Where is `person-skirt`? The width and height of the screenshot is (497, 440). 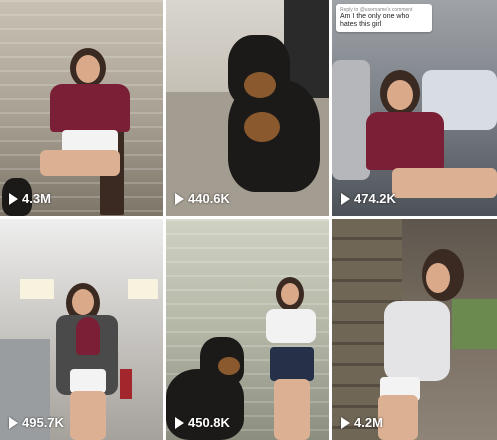 person-skirt is located at coordinates (292, 364).